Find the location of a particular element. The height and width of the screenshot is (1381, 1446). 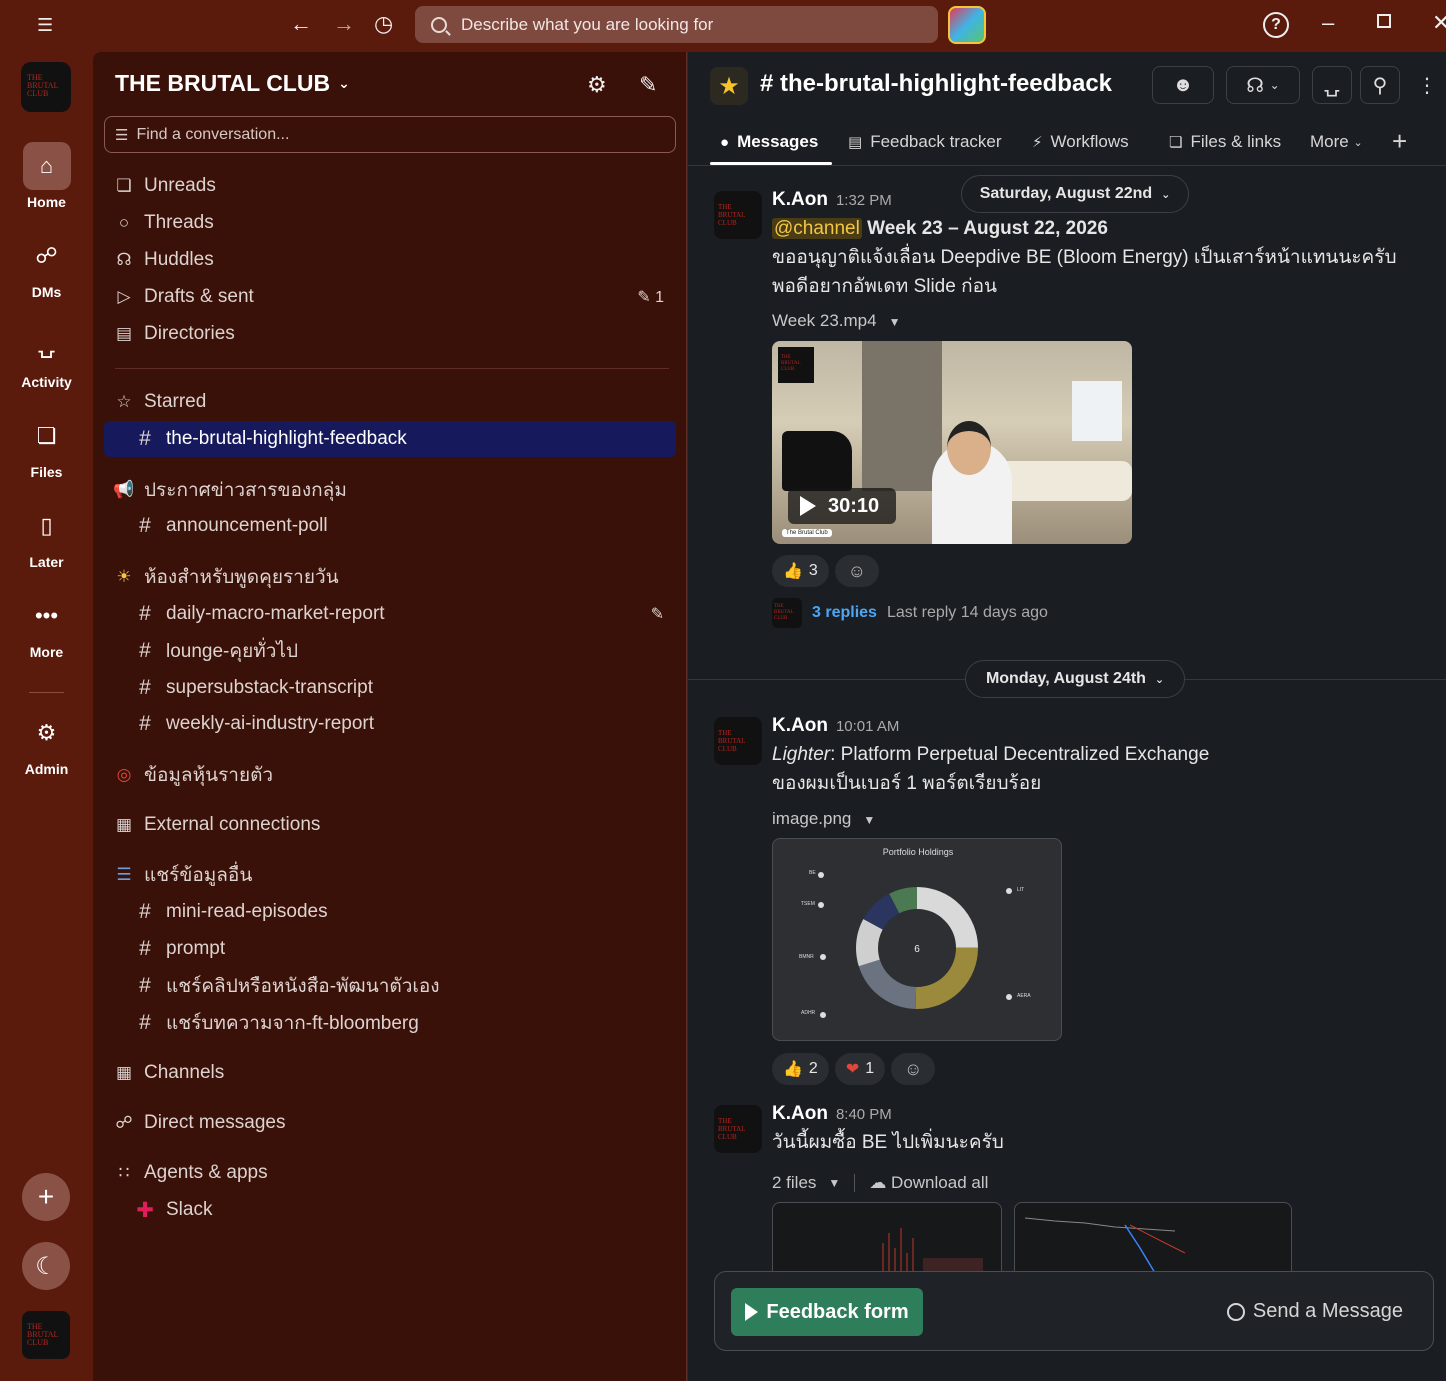

date-divider-pill: Saturday, August 22nd ⌄ is located at coordinates (1075, 194).